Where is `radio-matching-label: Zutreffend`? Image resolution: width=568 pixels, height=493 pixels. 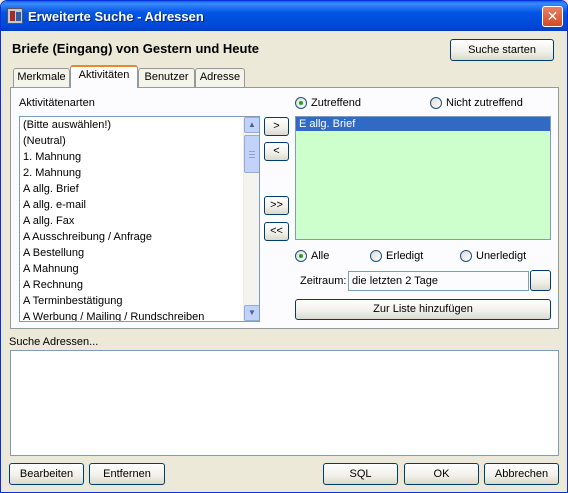 radio-matching-label: Zutreffend is located at coordinates (336, 103).